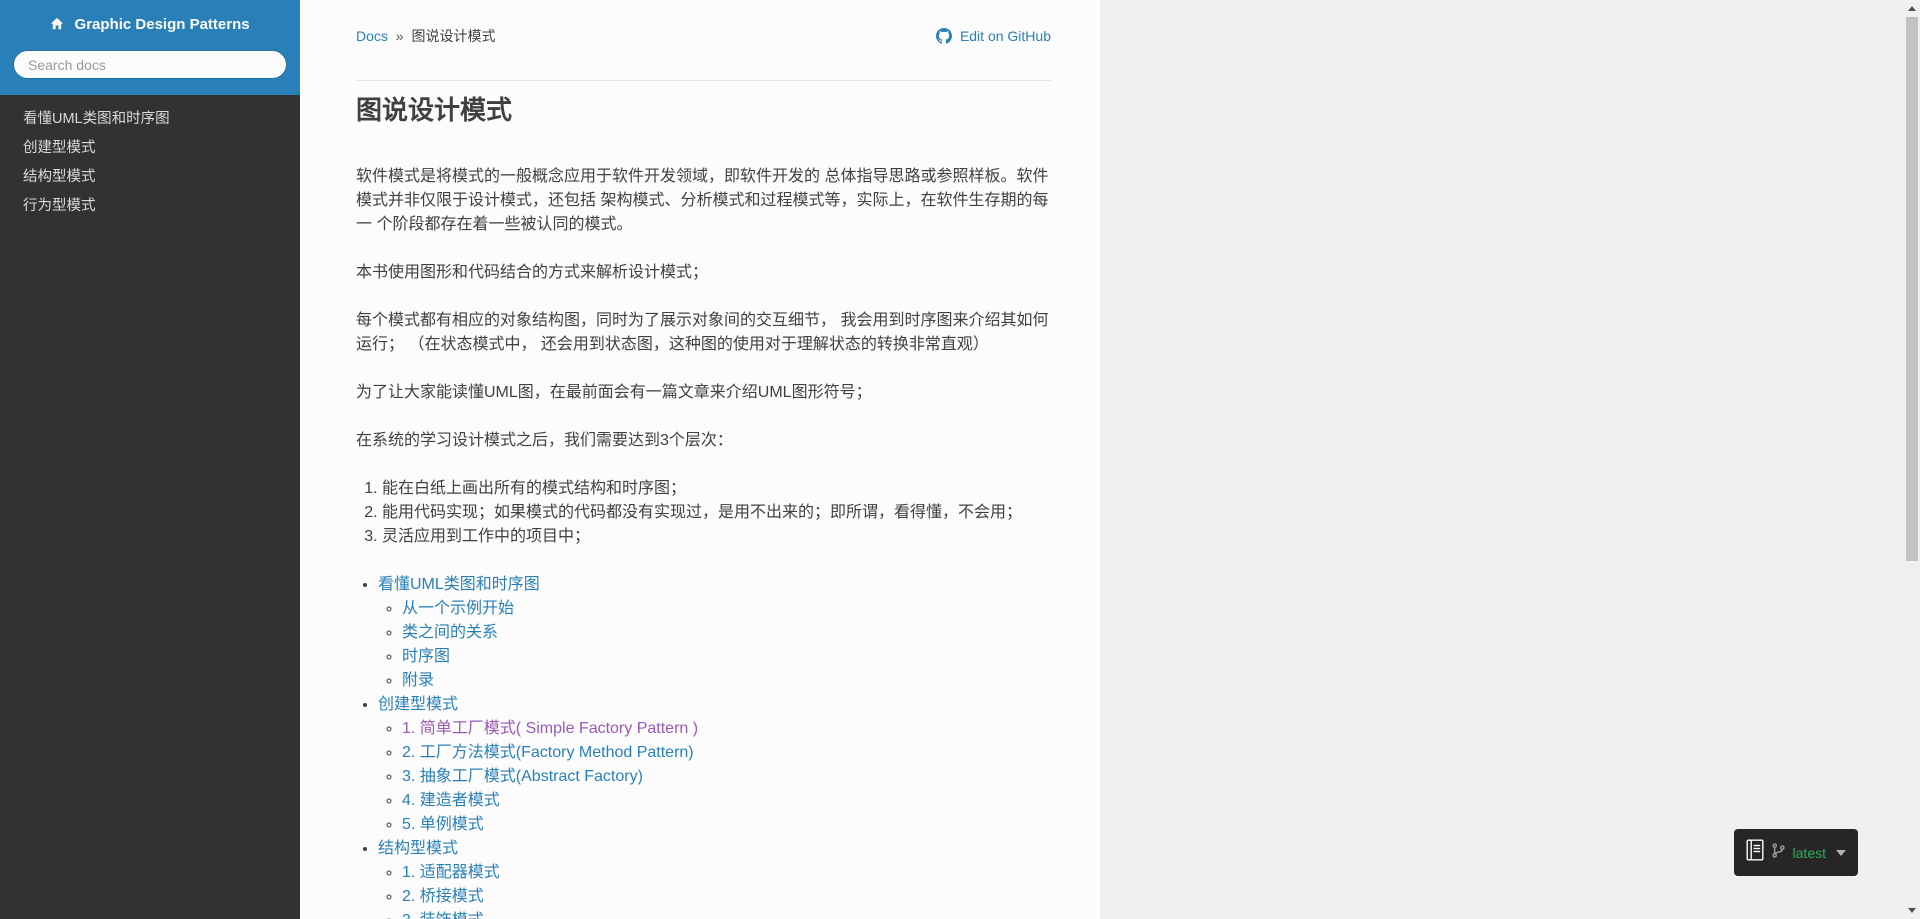 This screenshot has height=919, width=1920. I want to click on scrollbar, so click(1912, 459).